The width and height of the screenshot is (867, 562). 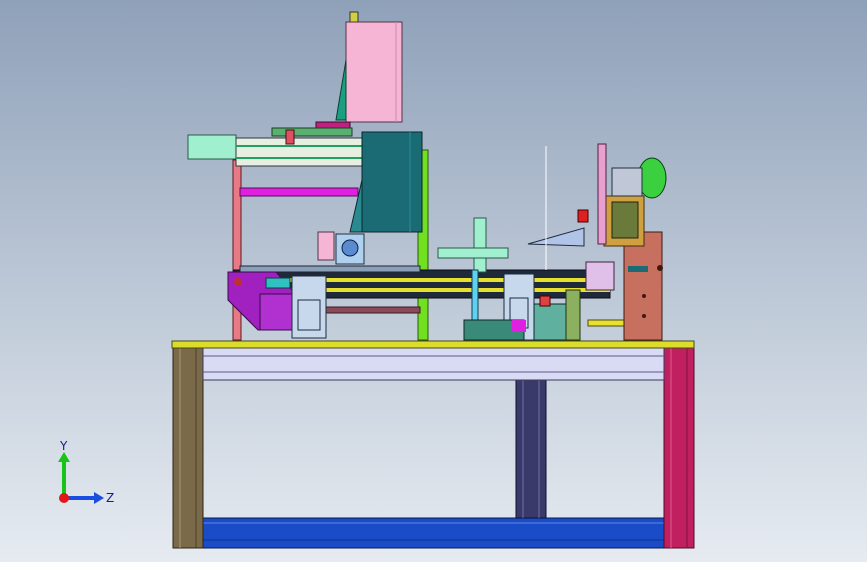 I want to click on right-head-assembly, so click(x=622, y=242).